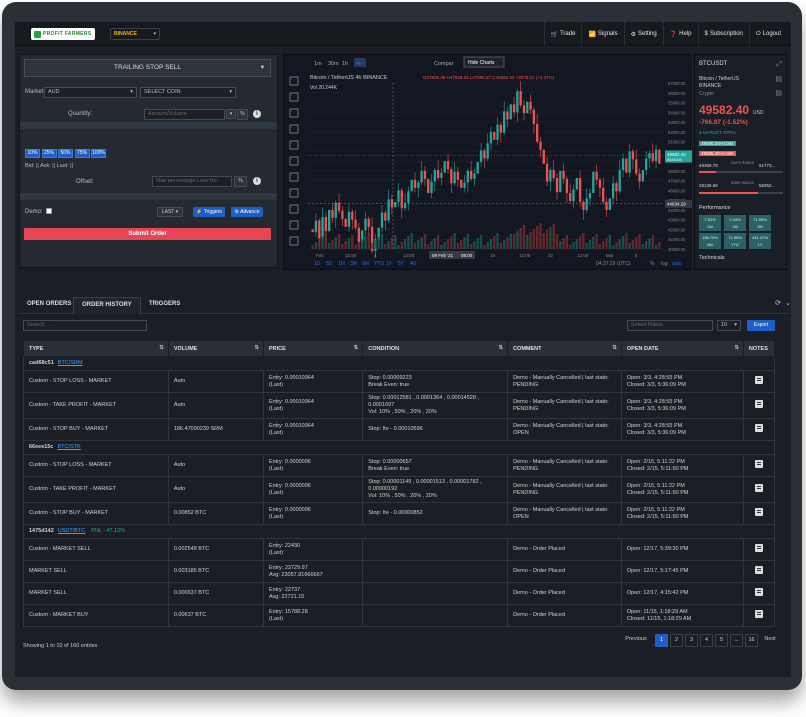  What do you see at coordinates (723, 34) in the screenshot?
I see `nav-item-subscription: $ Subscription` at bounding box center [723, 34].